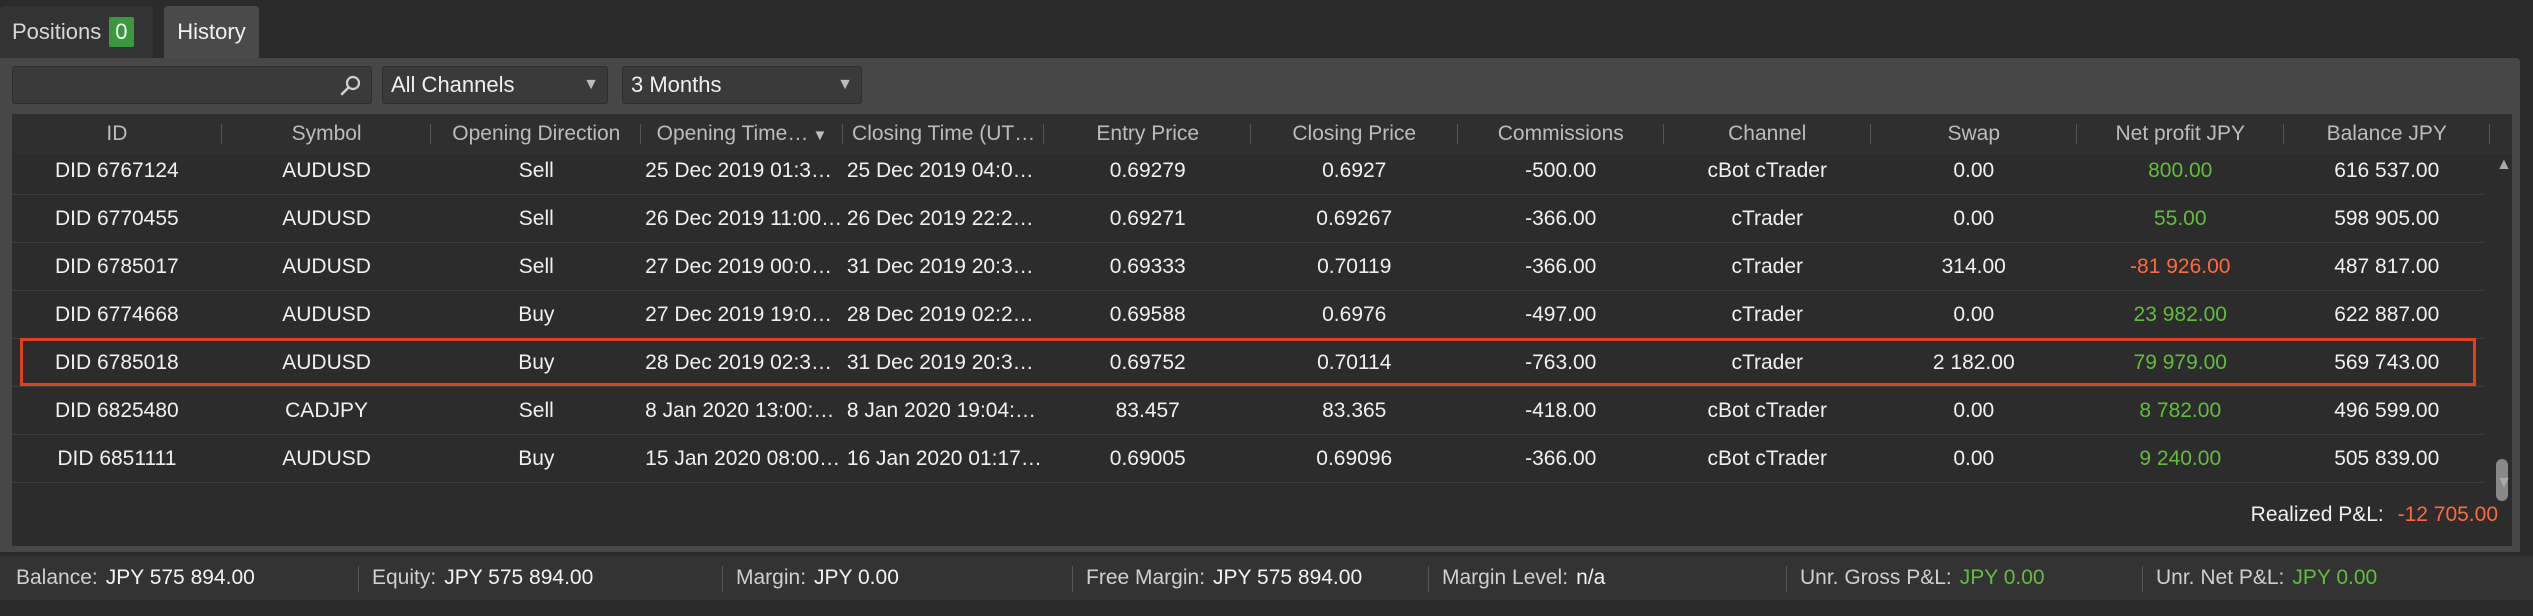  Describe the element at coordinates (57, 31) in the screenshot. I see `tab-positions-label: Positions` at that location.